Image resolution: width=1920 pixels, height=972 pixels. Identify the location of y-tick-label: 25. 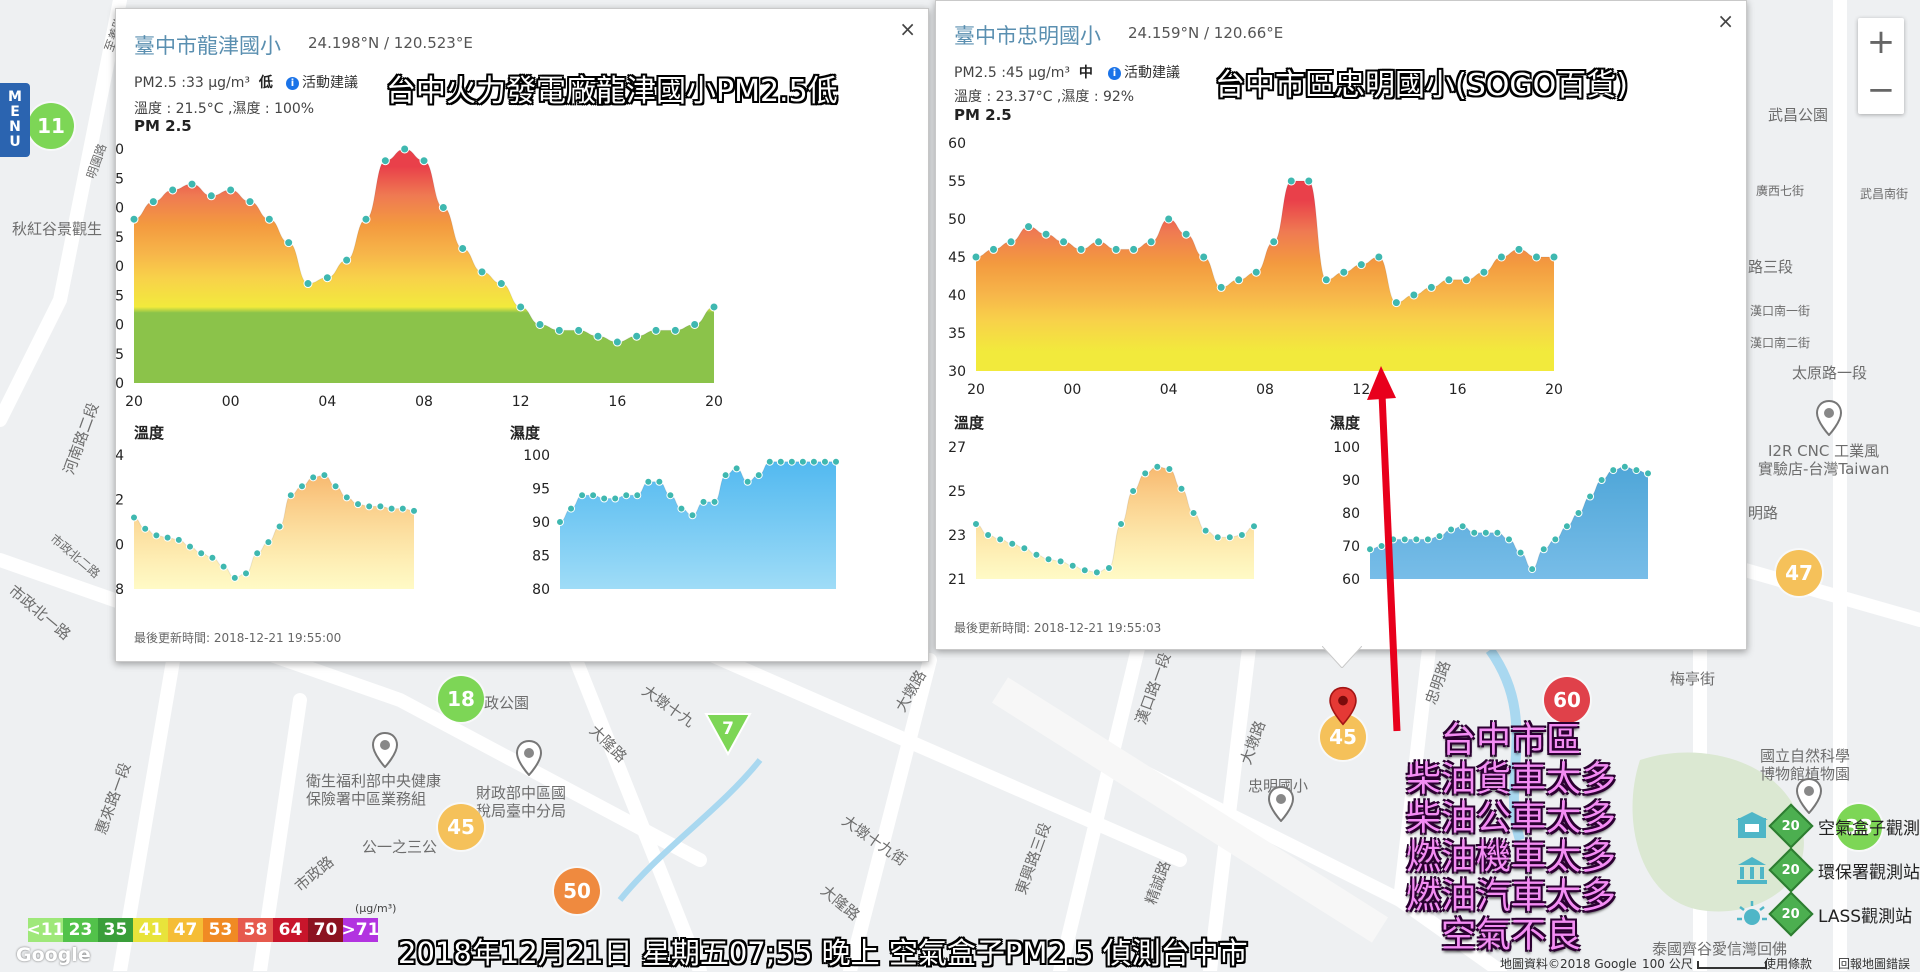
(957, 492).